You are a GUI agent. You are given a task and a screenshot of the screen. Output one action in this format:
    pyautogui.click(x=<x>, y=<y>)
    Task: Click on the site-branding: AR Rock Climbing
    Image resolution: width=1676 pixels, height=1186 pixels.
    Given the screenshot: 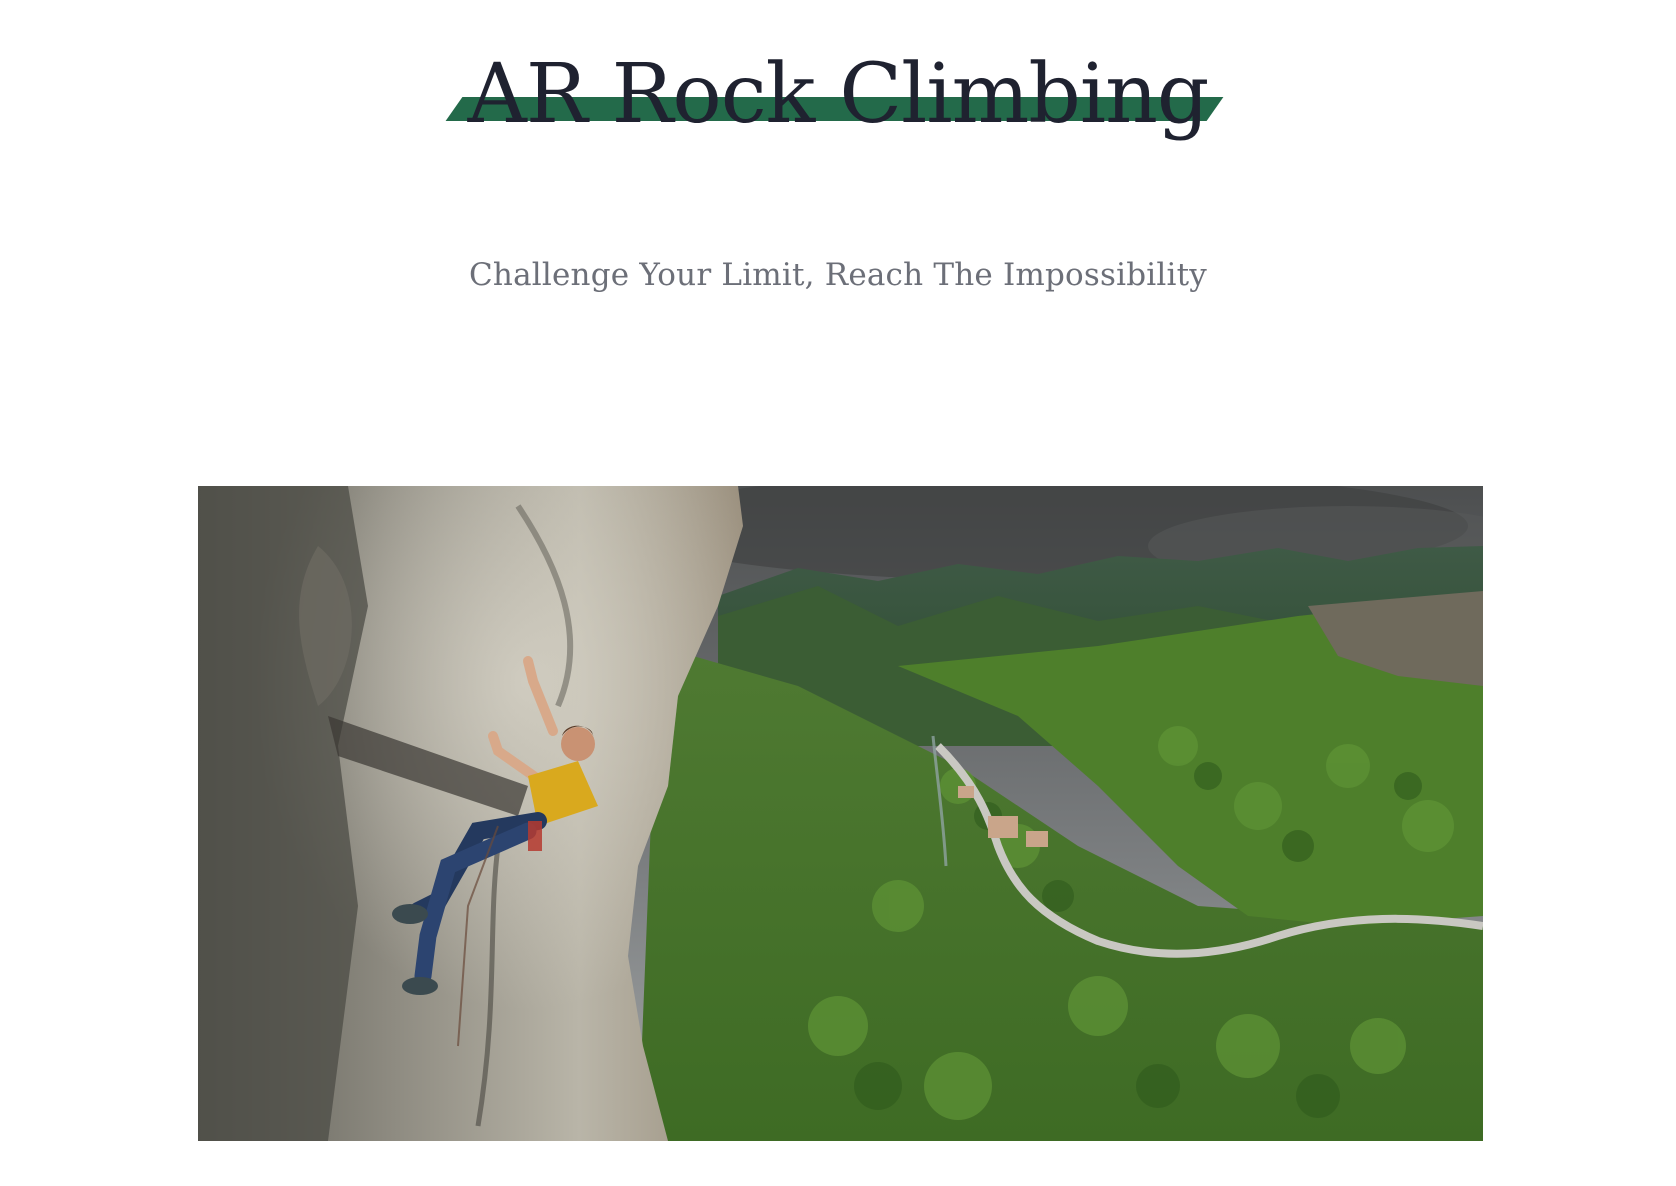 What is the action you would take?
    pyautogui.click(x=838, y=95)
    